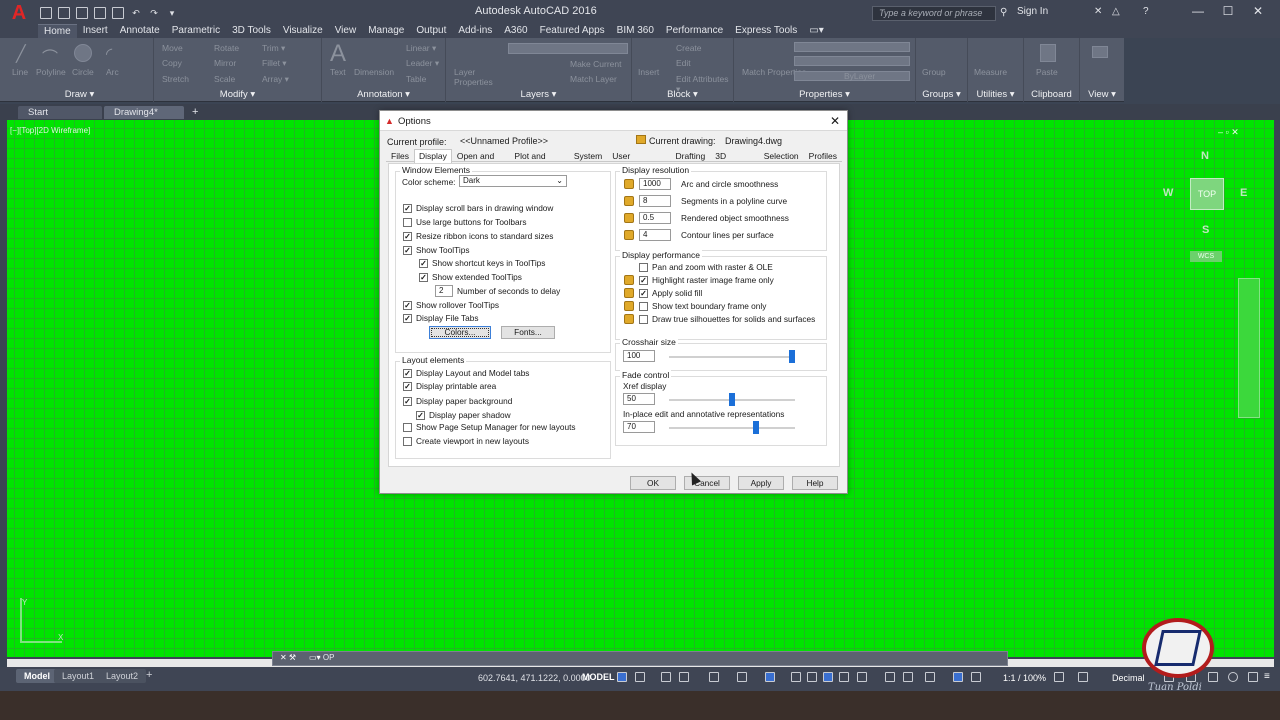 The width and height of the screenshot is (1280, 720). Describe the element at coordinates (1258, 12) in the screenshot. I see `close-window-icon: ✕` at that location.